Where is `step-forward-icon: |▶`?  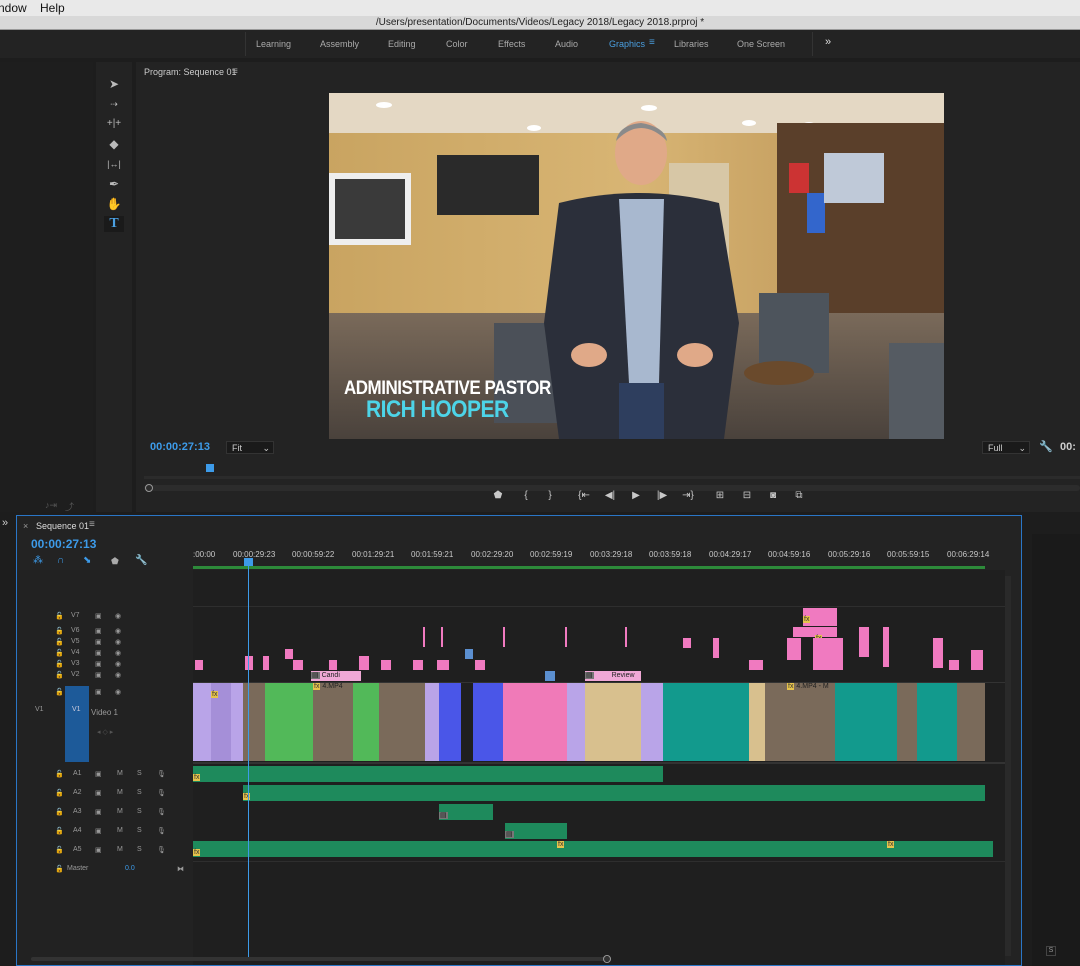 step-forward-icon: |▶ is located at coordinates (662, 495).